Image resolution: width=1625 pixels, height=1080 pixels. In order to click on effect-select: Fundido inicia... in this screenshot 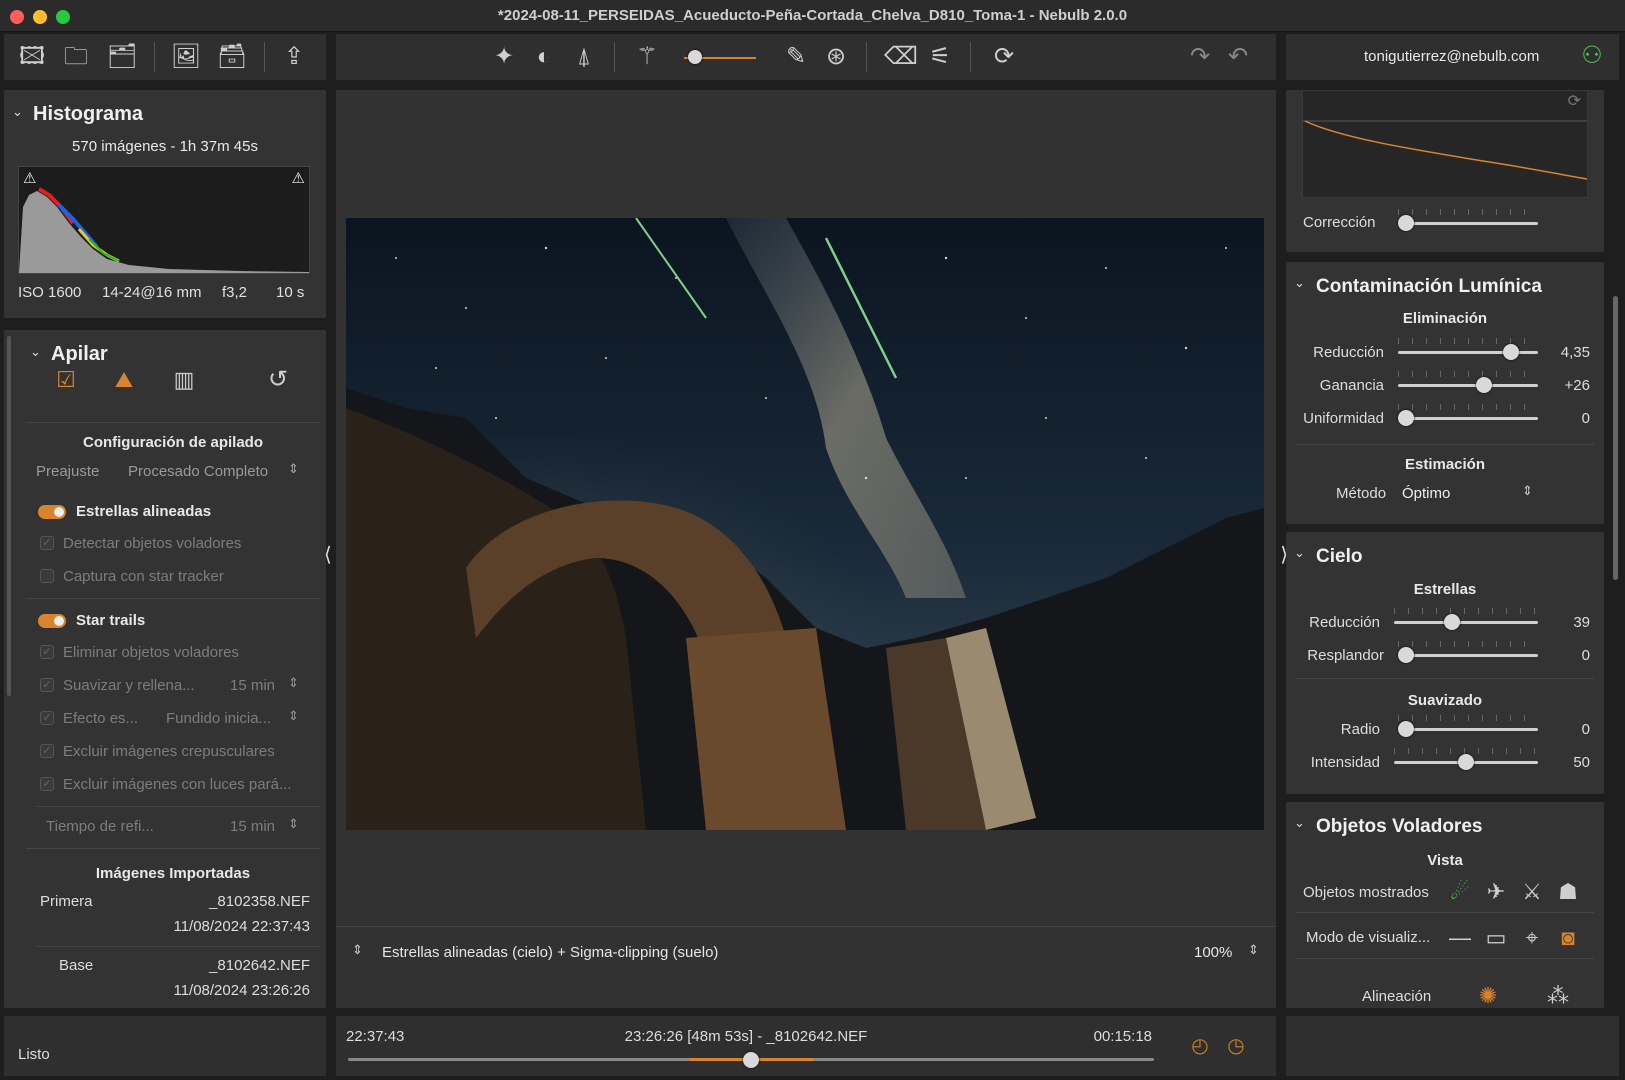, I will do `click(218, 718)`.